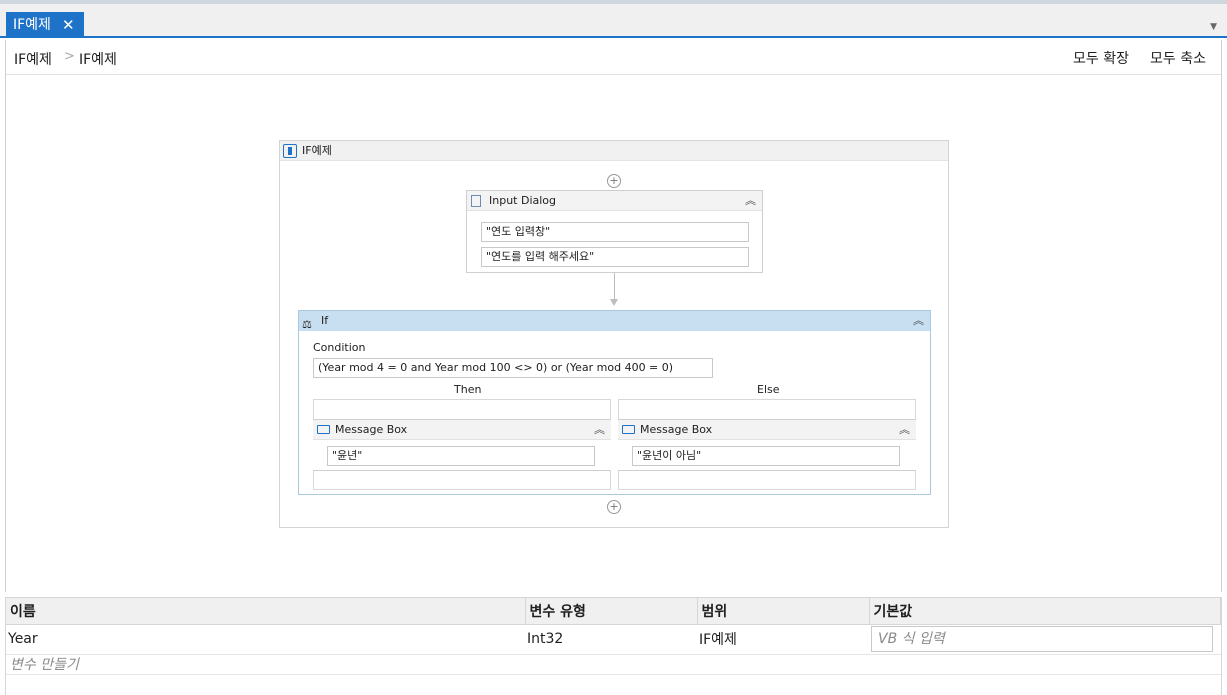 This screenshot has height=695, width=1227. I want to click on tab-if-example: IF예제 ✕, so click(45, 25).